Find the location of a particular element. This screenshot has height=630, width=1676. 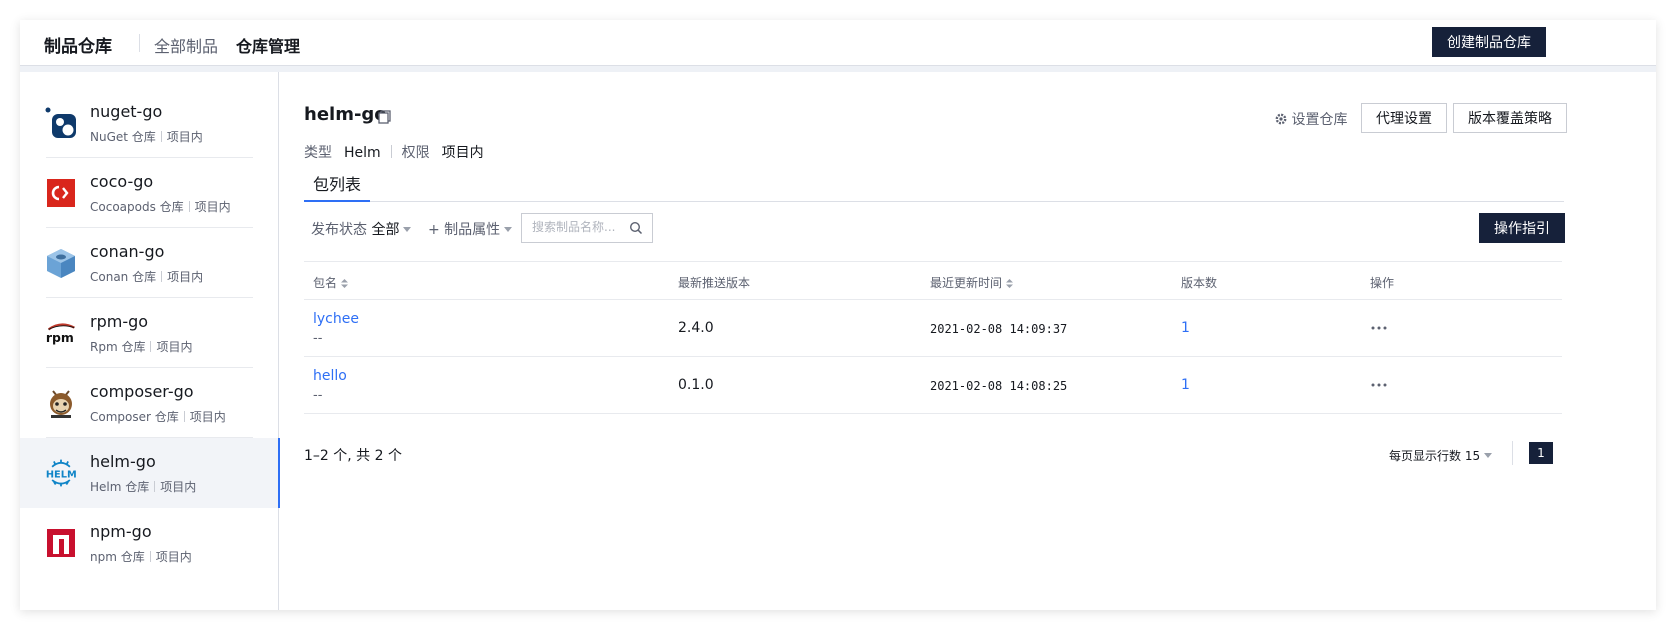

table-header: 包名 最新推送版本 最近更新时间 版本数 操作 is located at coordinates (933, 280).